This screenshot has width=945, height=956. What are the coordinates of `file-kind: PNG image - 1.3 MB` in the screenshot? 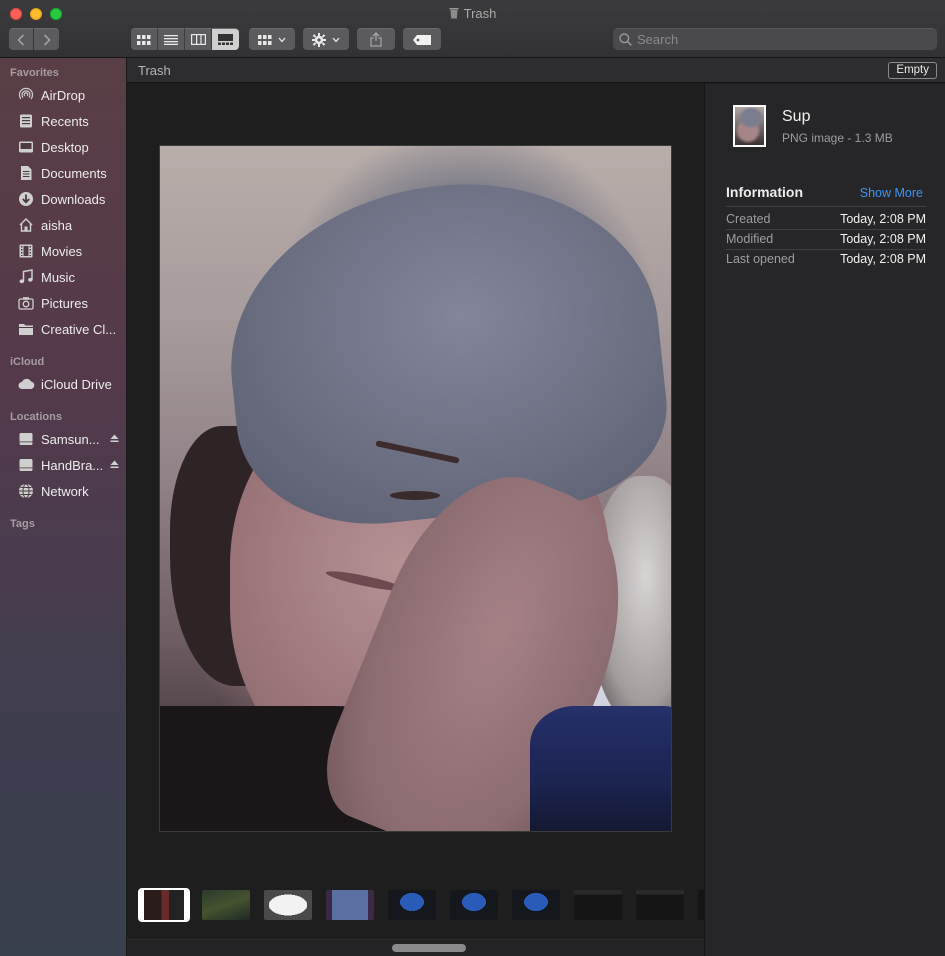 It's located at (837, 138).